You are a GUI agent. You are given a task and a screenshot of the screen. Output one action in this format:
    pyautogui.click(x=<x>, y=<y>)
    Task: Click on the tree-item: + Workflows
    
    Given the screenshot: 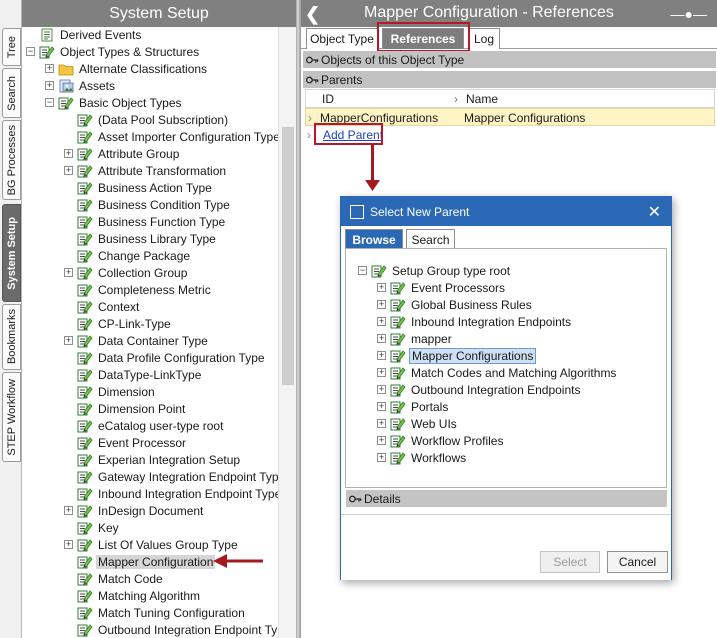 What is the action you would take?
    pyautogui.click(x=422, y=457)
    